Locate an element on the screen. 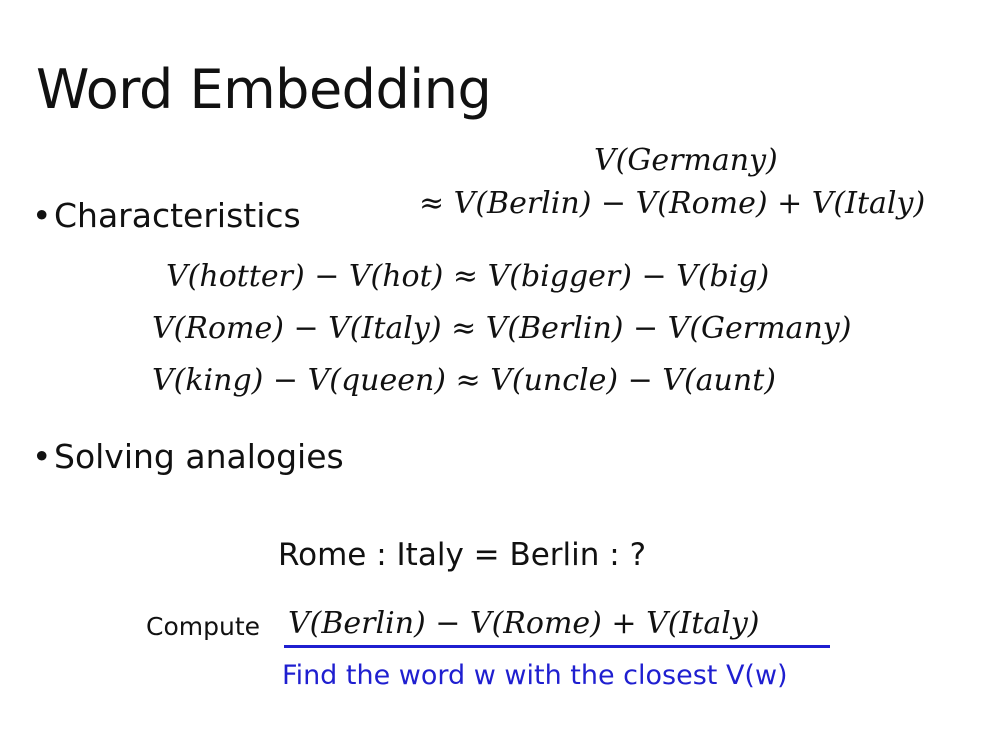 This screenshot has height=730, width=990. bullet-characteristics: •Characteristics is located at coordinates (166, 215).